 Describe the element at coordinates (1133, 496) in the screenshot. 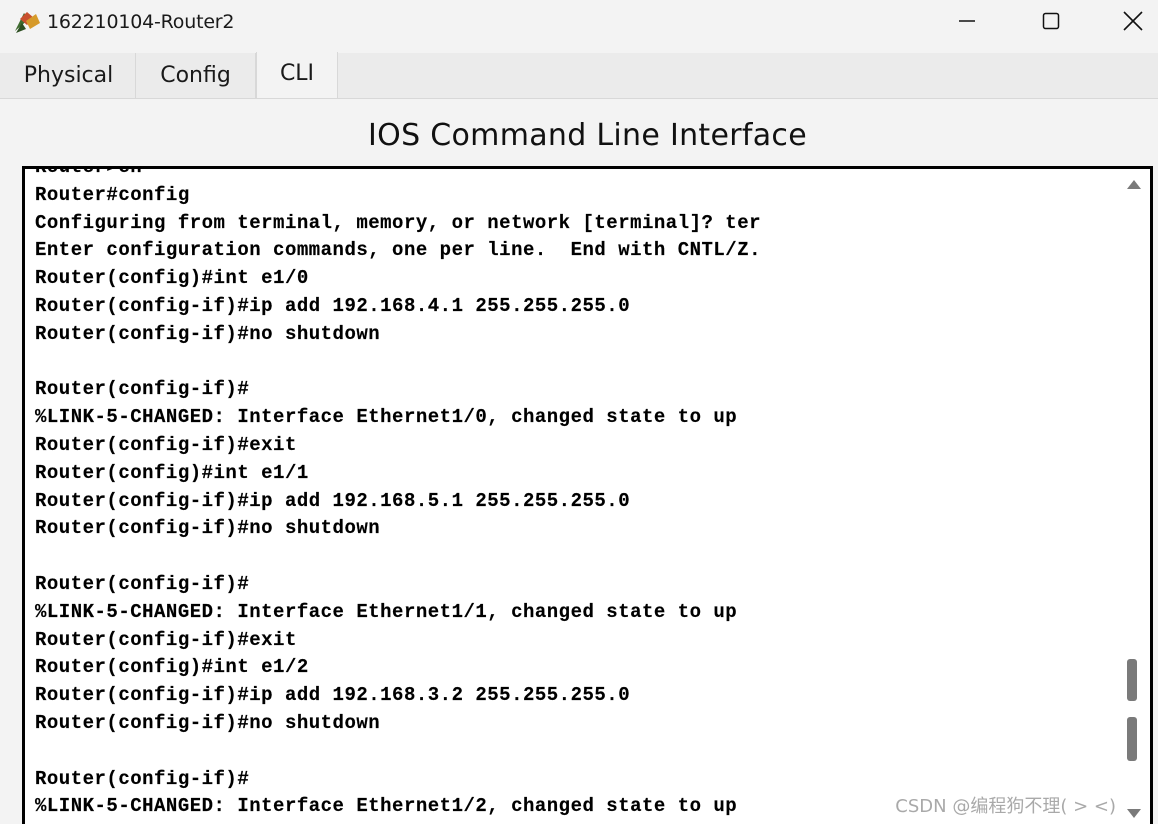

I see `vertical-scrollbar` at that location.